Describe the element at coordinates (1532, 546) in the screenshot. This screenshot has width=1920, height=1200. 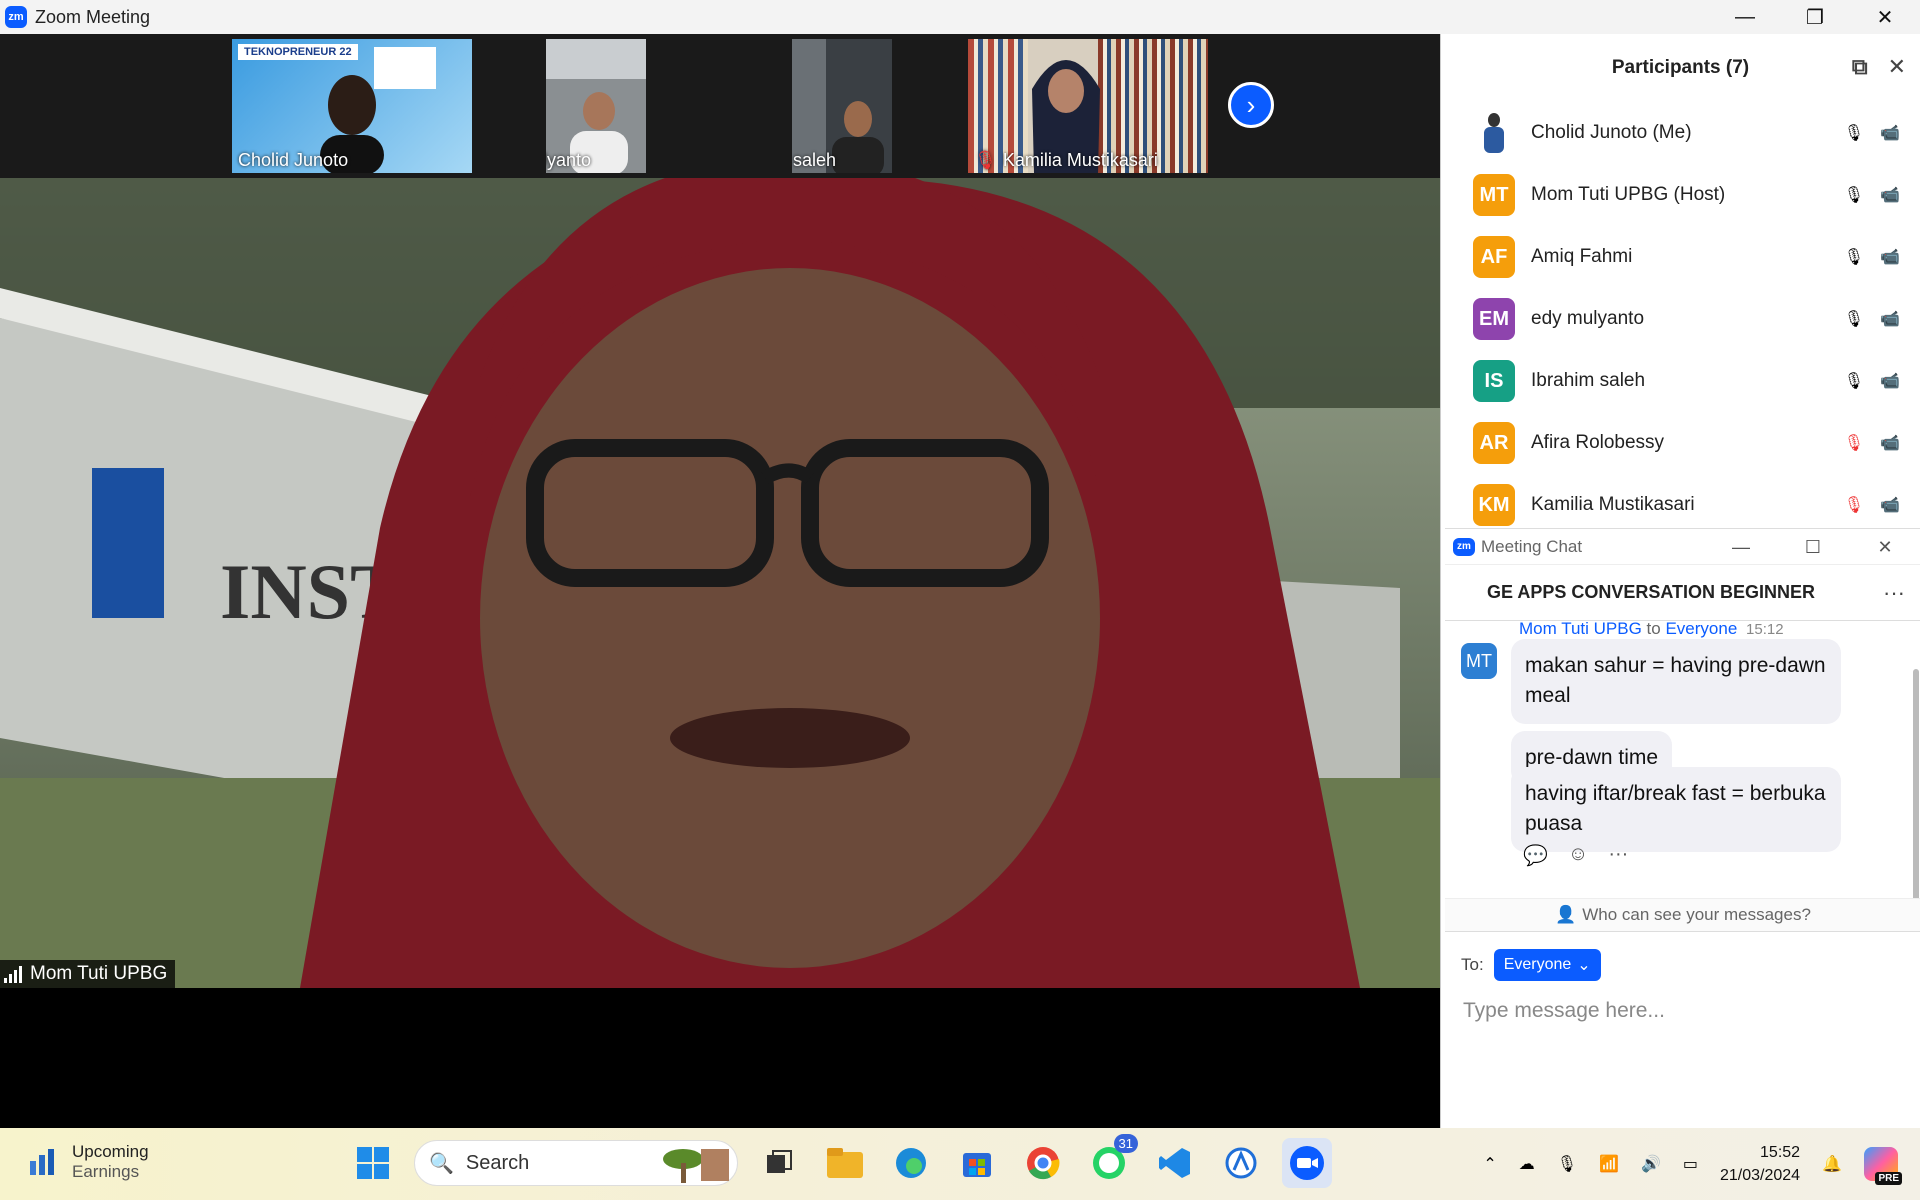
I see `chat-window-title: Meeting Chat` at that location.